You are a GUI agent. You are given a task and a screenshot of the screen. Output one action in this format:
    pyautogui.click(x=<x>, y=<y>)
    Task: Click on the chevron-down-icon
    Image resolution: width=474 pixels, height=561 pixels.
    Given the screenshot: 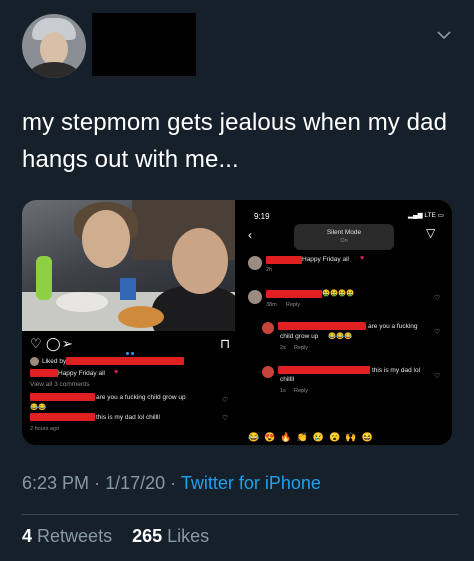 What is the action you would take?
    pyautogui.click(x=444, y=35)
    